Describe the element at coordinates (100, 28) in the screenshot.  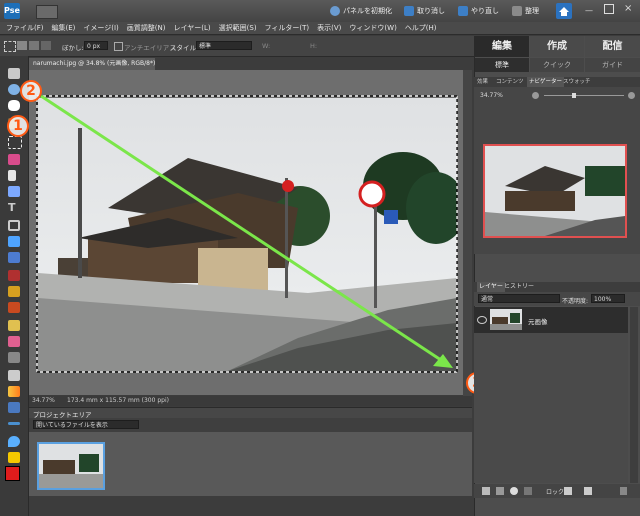
I see `menu-image: イメージ(I)` at that location.